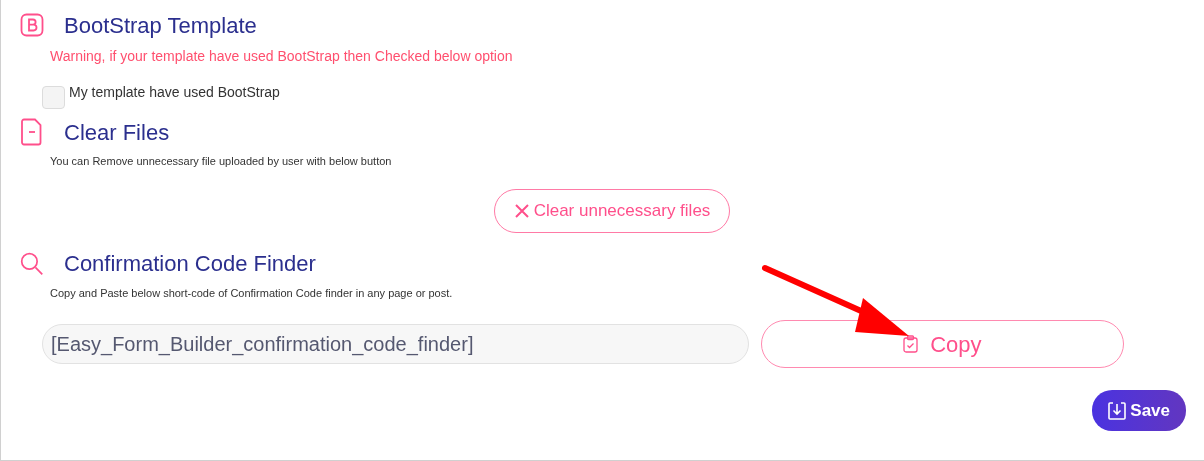 This screenshot has height=461, width=1204. I want to click on warning-text: Warning, if your template have used BootStrap then Checked below option, so click(282, 56).